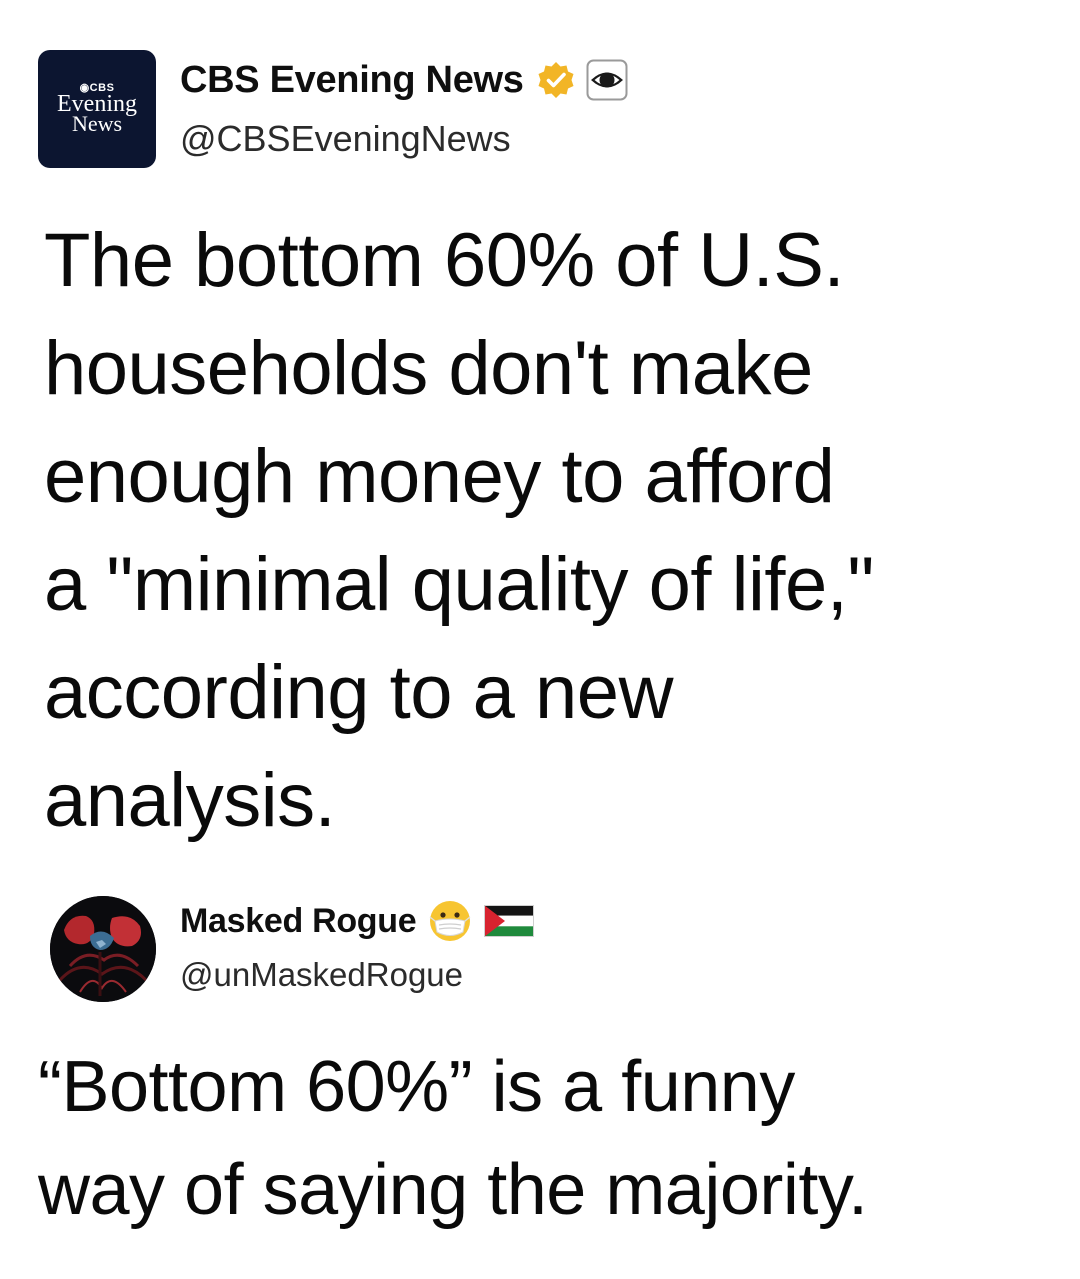 Image resolution: width=1080 pixels, height=1279 pixels. Describe the element at coordinates (298, 921) in the screenshot. I see `display-name: Masked Rogue` at that location.